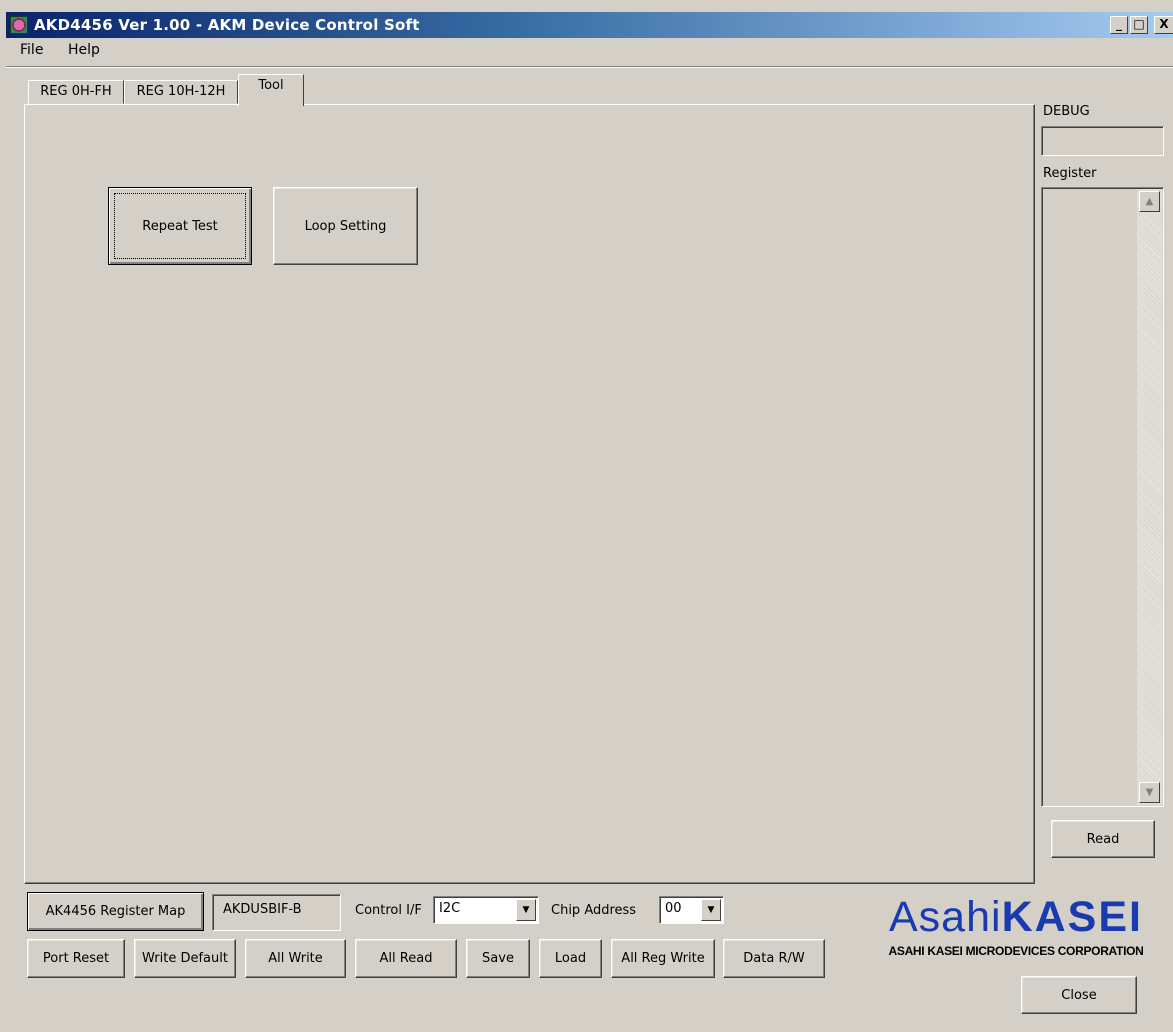 This screenshot has width=1173, height=1032. What do you see at coordinates (498, 958) in the screenshot?
I see `save-button: Save` at bounding box center [498, 958].